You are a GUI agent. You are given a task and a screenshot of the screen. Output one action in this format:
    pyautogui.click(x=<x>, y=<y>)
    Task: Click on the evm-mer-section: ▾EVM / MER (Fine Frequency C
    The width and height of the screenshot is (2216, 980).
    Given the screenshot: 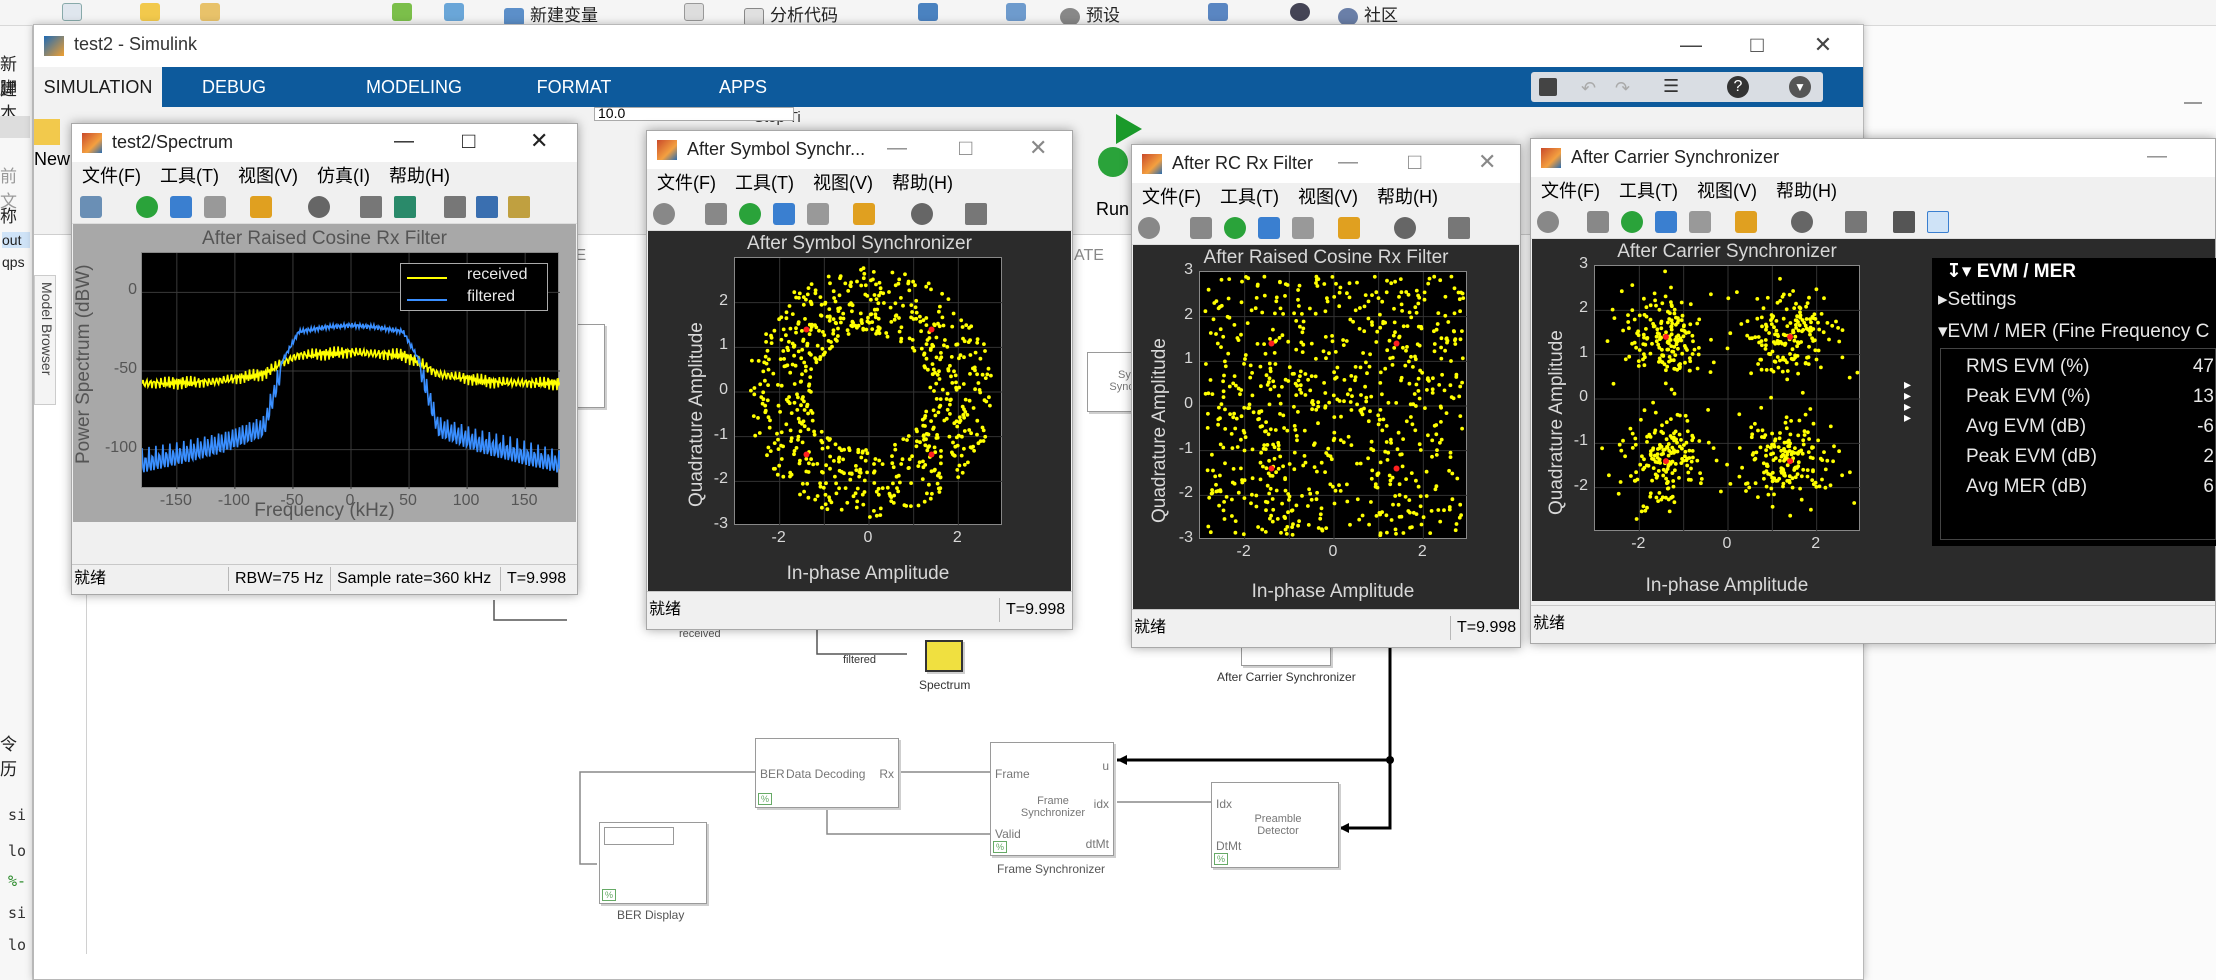 What is the action you would take?
    pyautogui.click(x=2073, y=331)
    